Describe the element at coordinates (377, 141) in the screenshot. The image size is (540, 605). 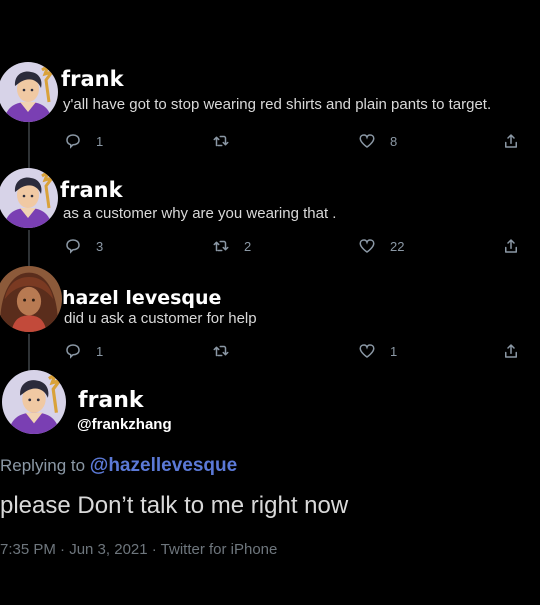
I see `like-button: 8` at that location.